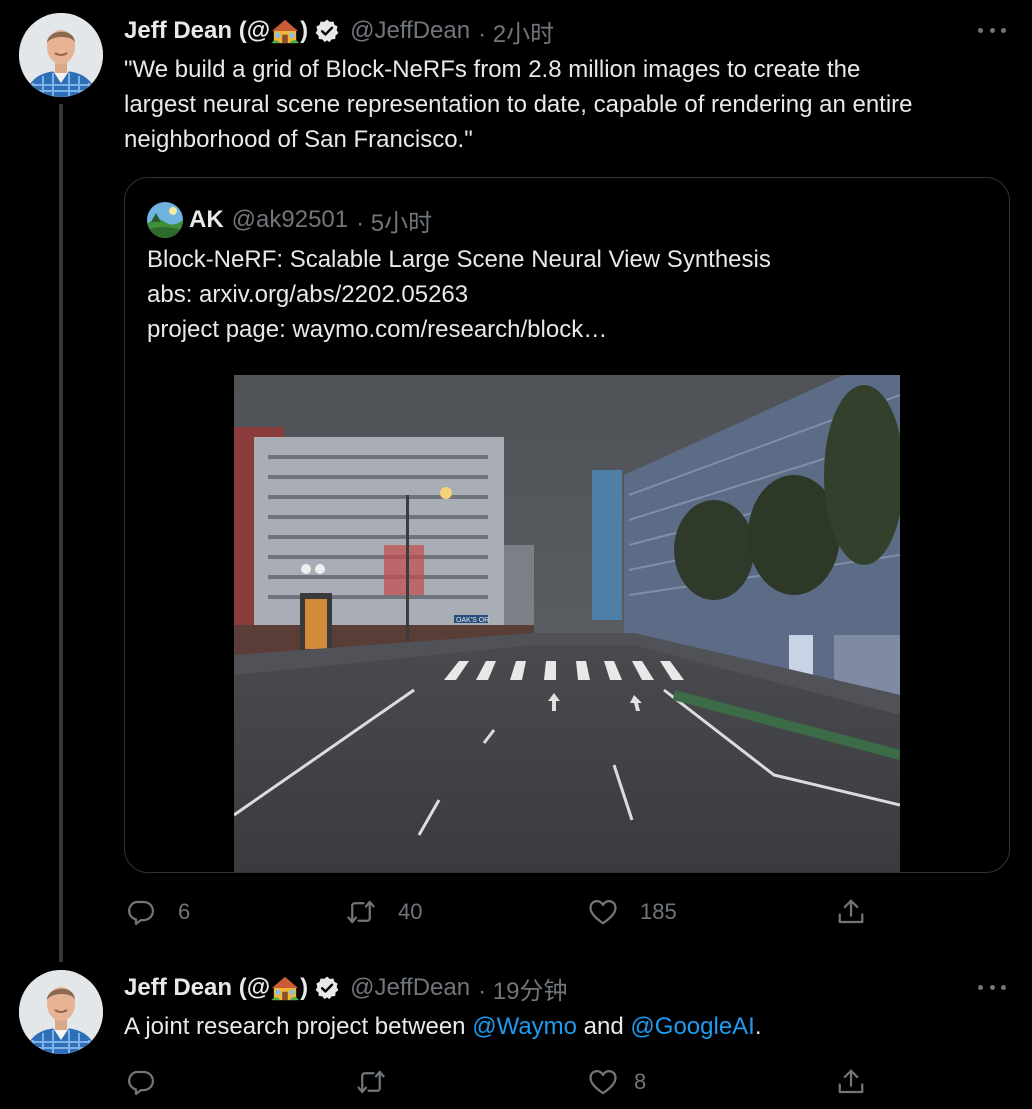 Image resolution: width=1032 pixels, height=1109 pixels. I want to click on retweet-button, so click(371, 1082).